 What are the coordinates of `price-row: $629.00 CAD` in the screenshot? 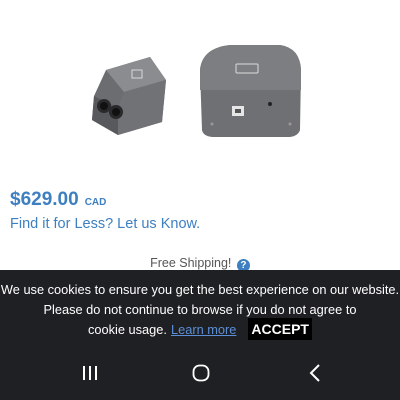 It's located at (58, 200).